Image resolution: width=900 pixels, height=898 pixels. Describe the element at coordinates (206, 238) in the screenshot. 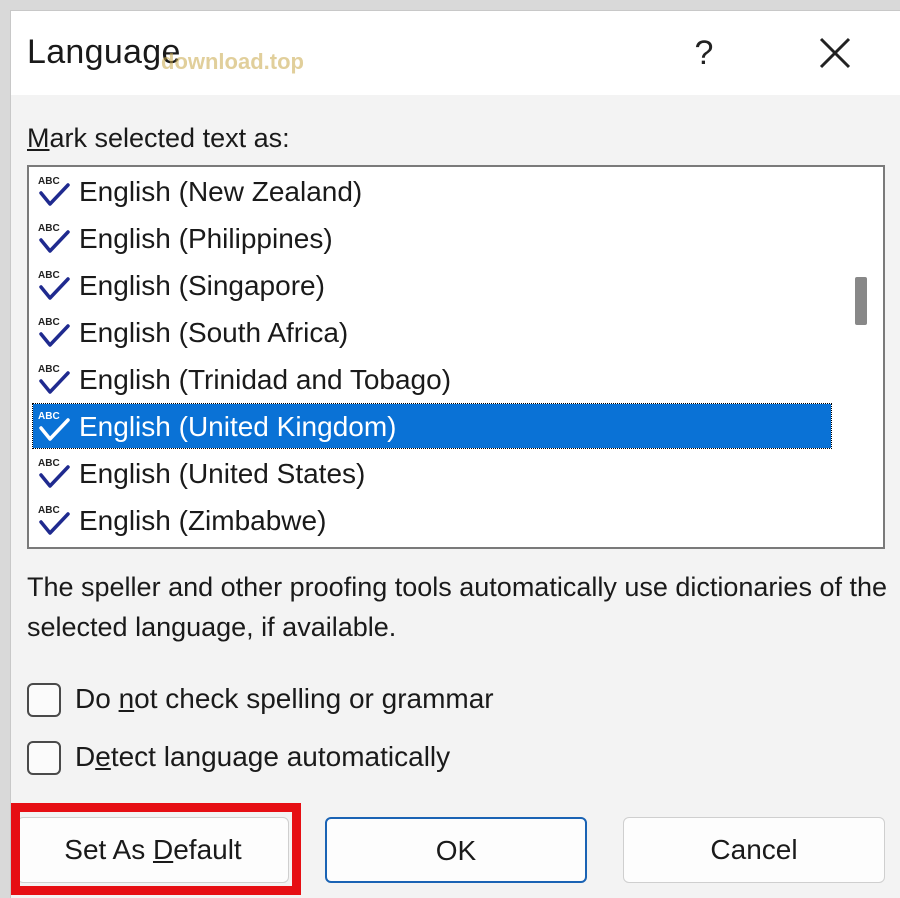

I see `language-label: English (Philippines)` at that location.